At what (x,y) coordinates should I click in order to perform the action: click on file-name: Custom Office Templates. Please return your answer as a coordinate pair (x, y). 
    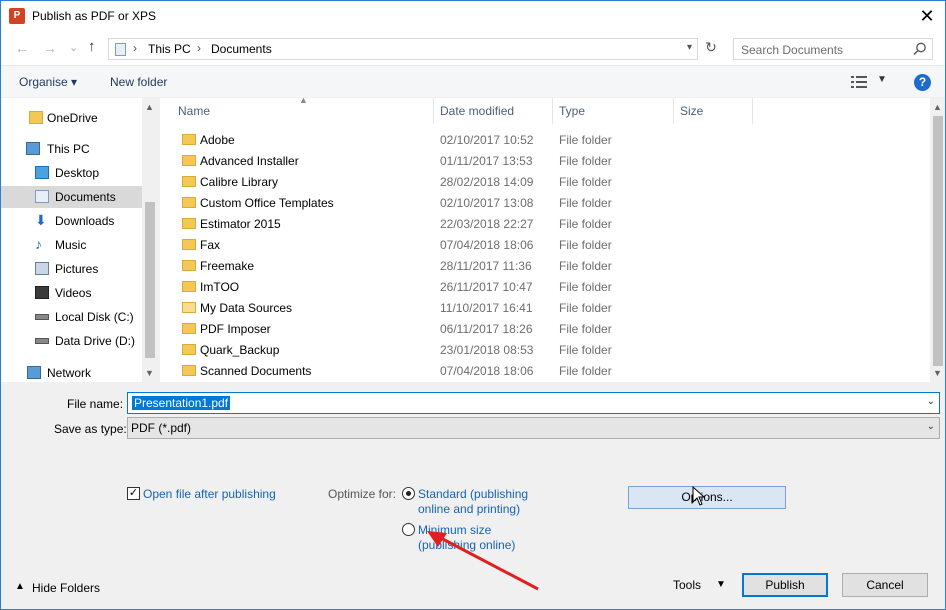
    Looking at the image, I should click on (267, 203).